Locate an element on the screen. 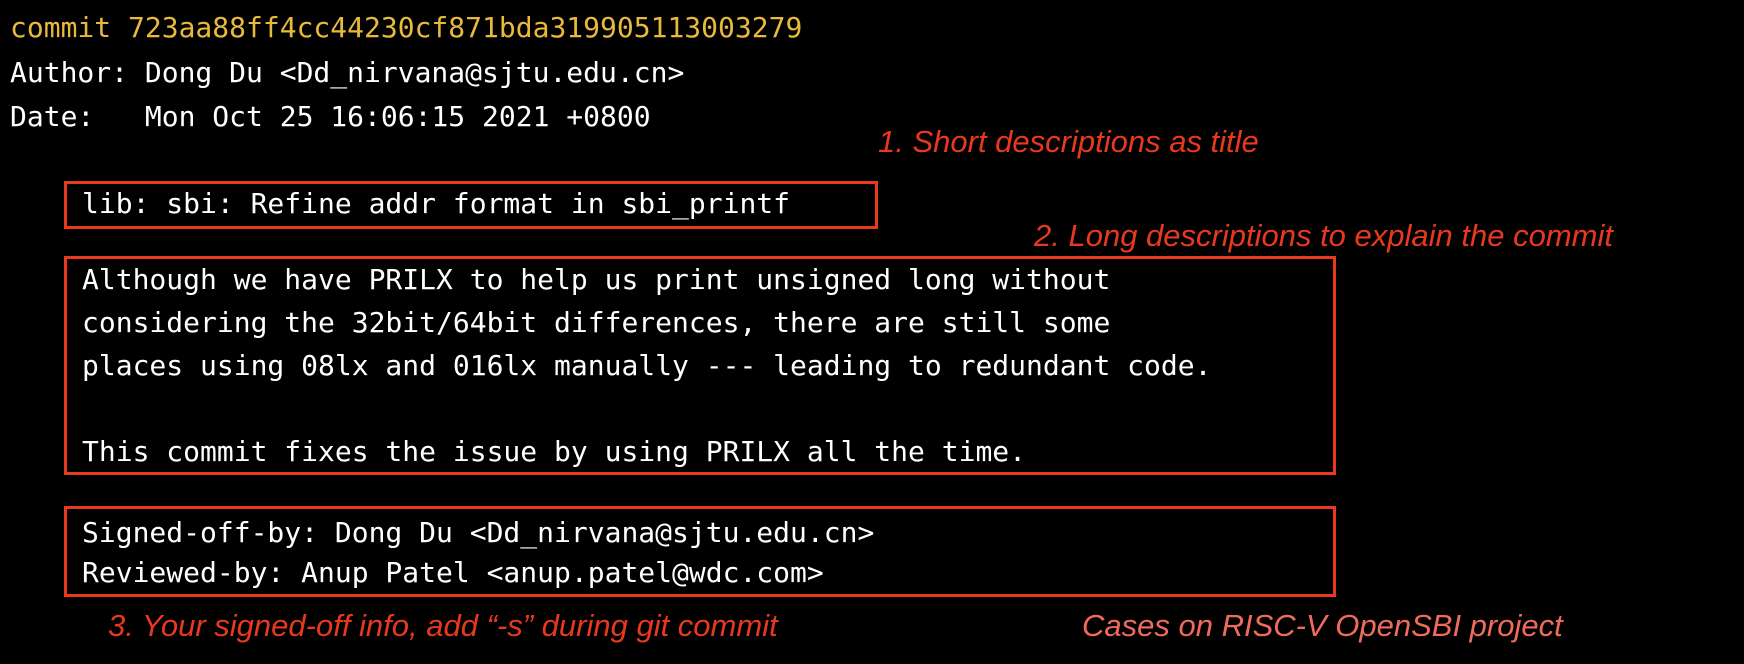 This screenshot has width=1744, height=664. commit-date-line: Date: Mon Oct 25 16:06:15 2021 +0800 is located at coordinates (330, 116).